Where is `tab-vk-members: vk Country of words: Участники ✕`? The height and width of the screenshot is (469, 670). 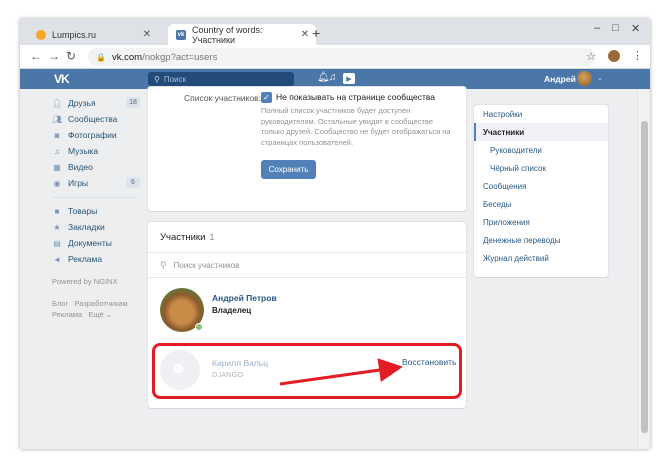 tab-vk-members: vk Country of words: Участники ✕ is located at coordinates (242, 34).